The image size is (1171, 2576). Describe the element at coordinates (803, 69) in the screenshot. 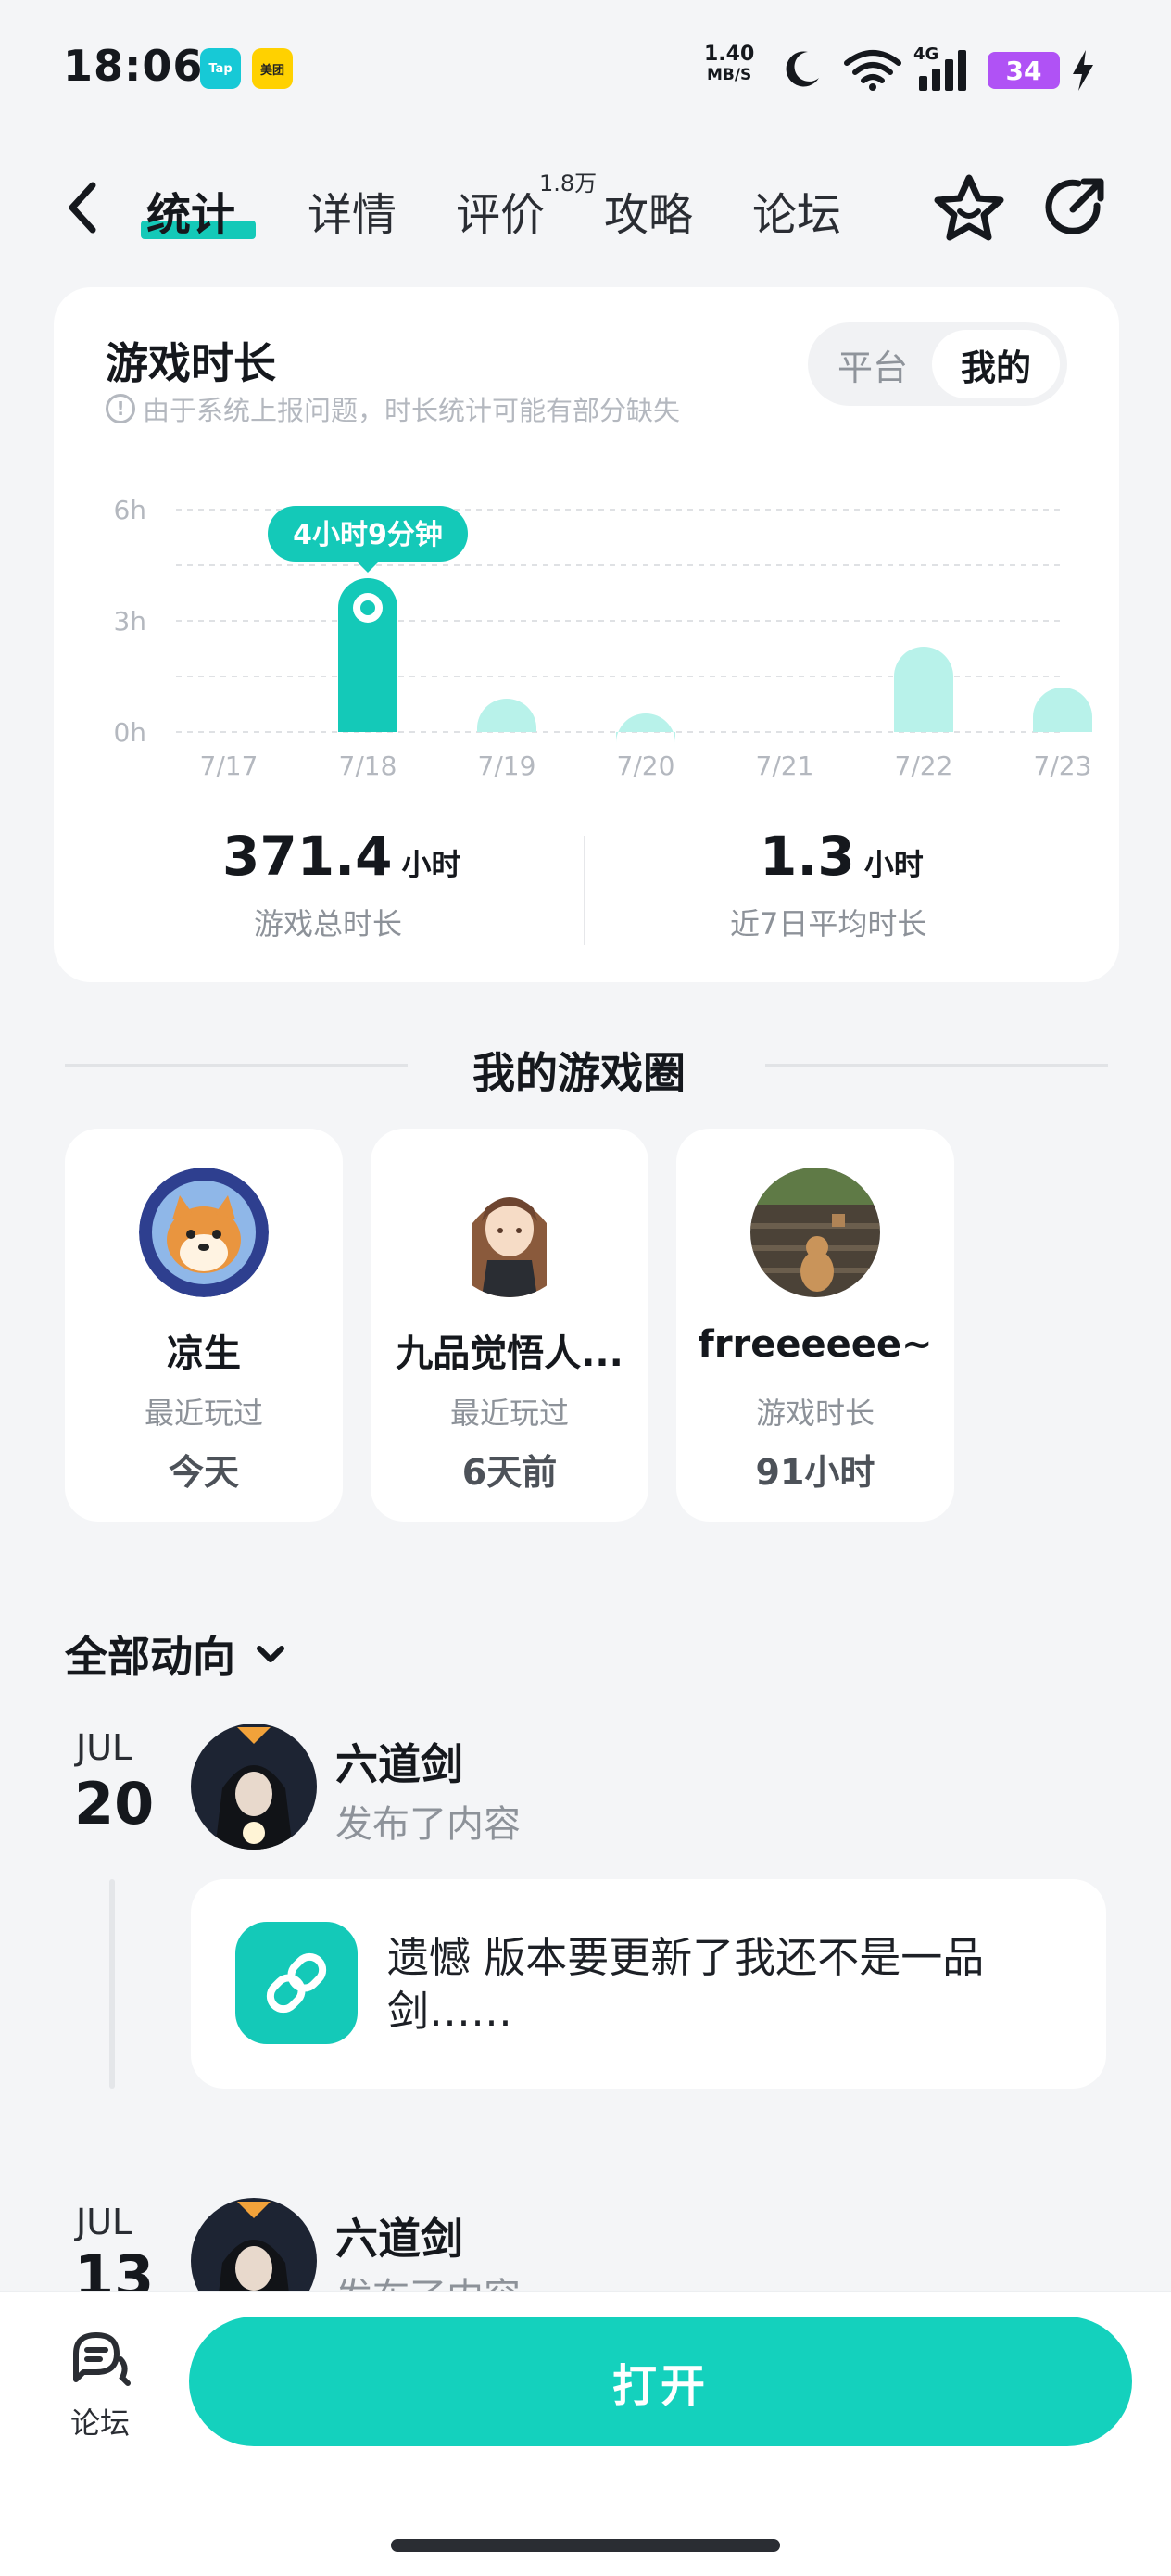

I see `moon-icon` at that location.